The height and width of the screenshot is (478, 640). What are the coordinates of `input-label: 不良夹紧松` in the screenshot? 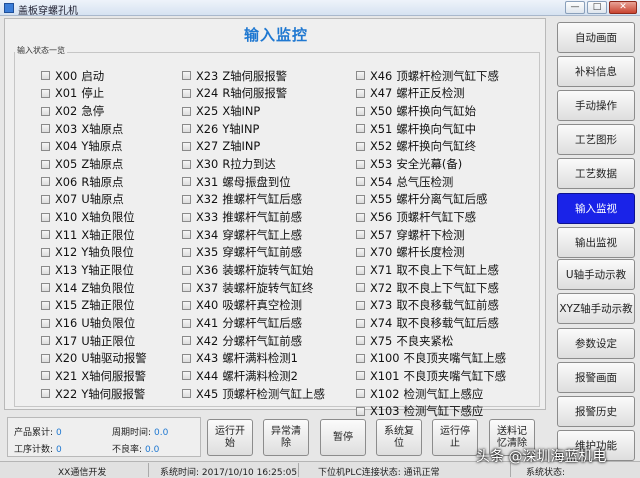 It's located at (425, 340).